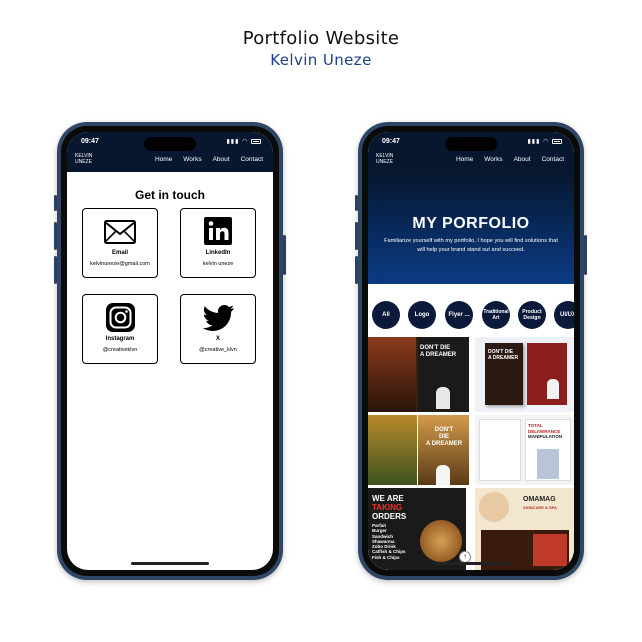 The width and height of the screenshot is (642, 642). I want to click on card-label: X, so click(217, 339).